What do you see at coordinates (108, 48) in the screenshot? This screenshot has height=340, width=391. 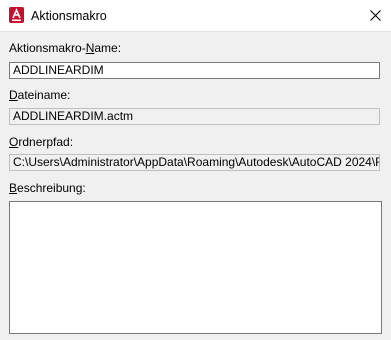 I see `macro-name-label-suffix: ame:` at bounding box center [108, 48].